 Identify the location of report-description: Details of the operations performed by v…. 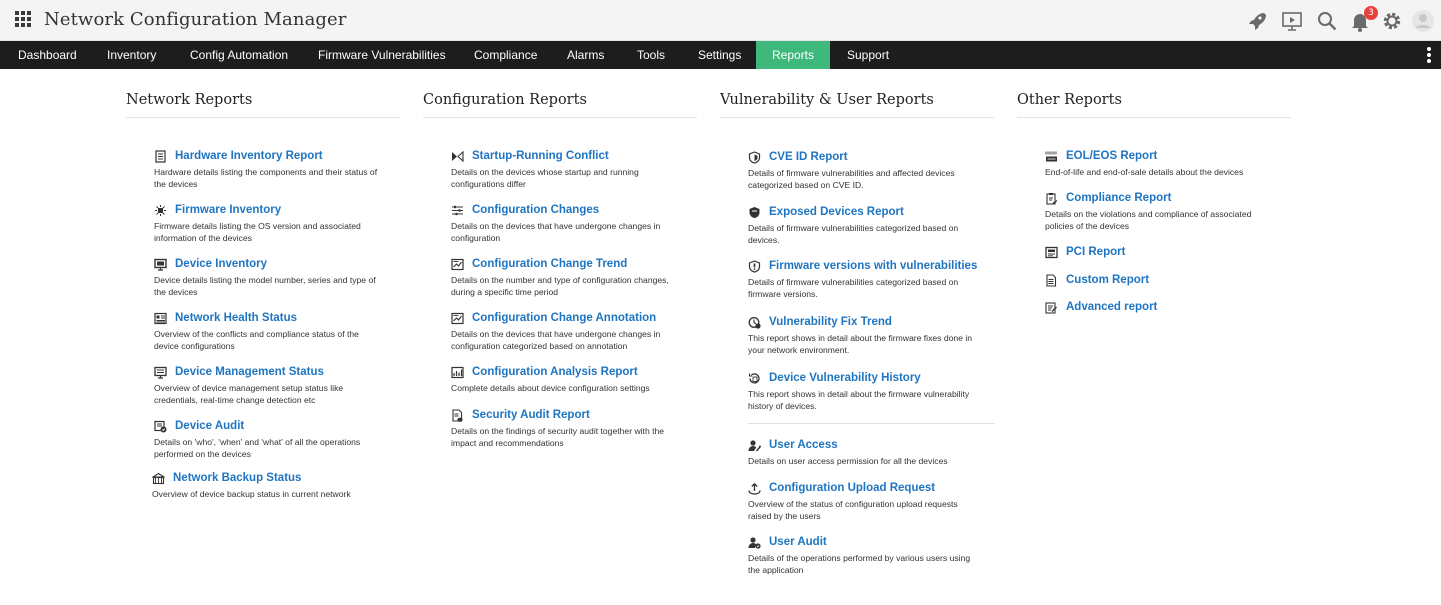
(859, 564).